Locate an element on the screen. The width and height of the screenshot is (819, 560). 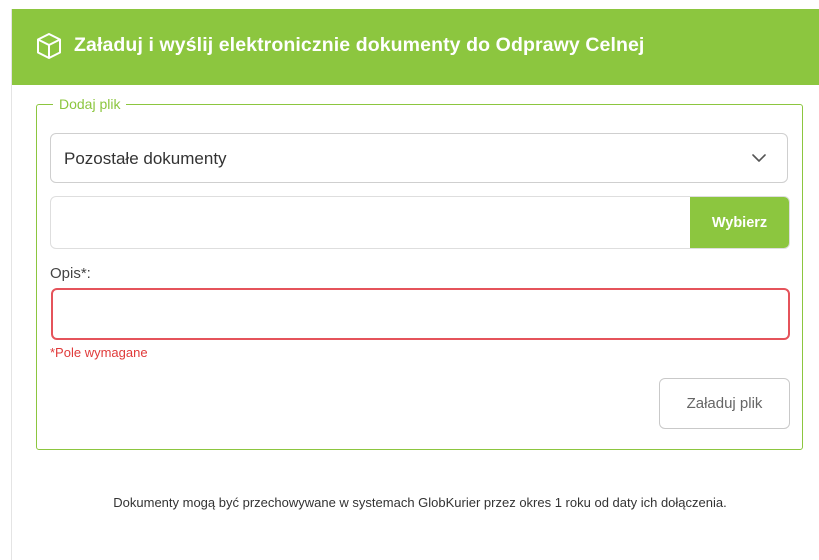
chevron-down-icon is located at coordinates (759, 158).